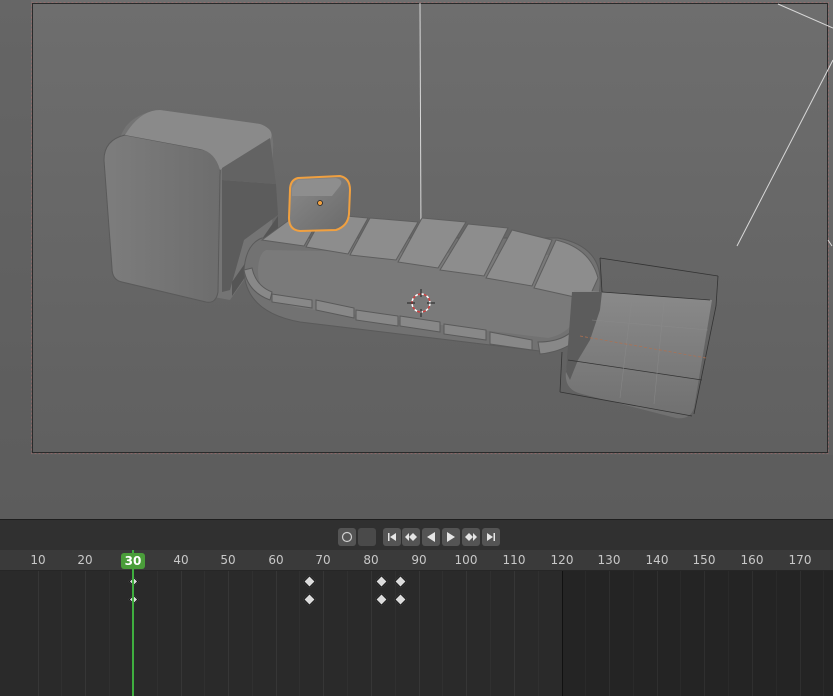  What do you see at coordinates (752, 560) in the screenshot?
I see `ruler-label: 160` at bounding box center [752, 560].